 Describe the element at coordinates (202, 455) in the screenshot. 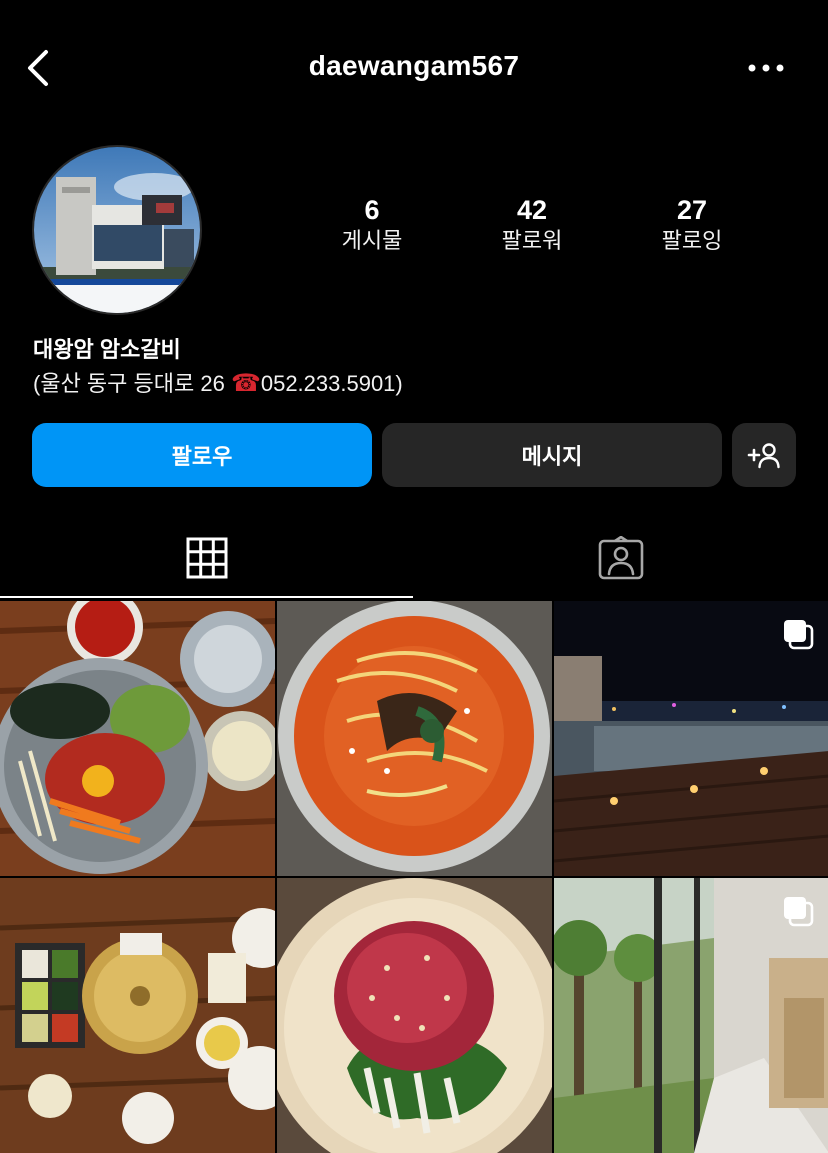

I see `follow-button: 팔로우` at that location.